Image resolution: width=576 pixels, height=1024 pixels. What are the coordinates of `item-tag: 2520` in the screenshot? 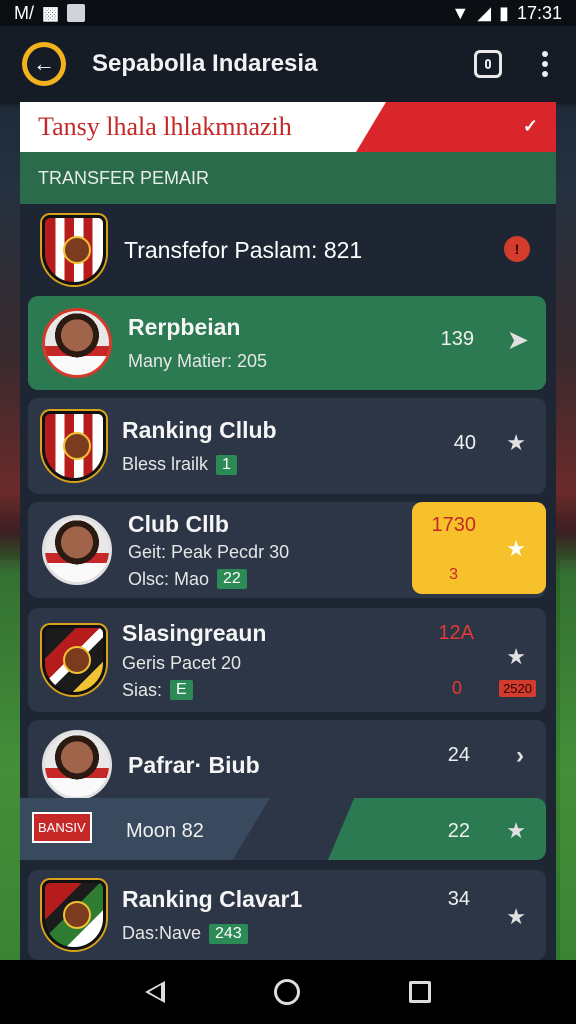 It's located at (517, 688).